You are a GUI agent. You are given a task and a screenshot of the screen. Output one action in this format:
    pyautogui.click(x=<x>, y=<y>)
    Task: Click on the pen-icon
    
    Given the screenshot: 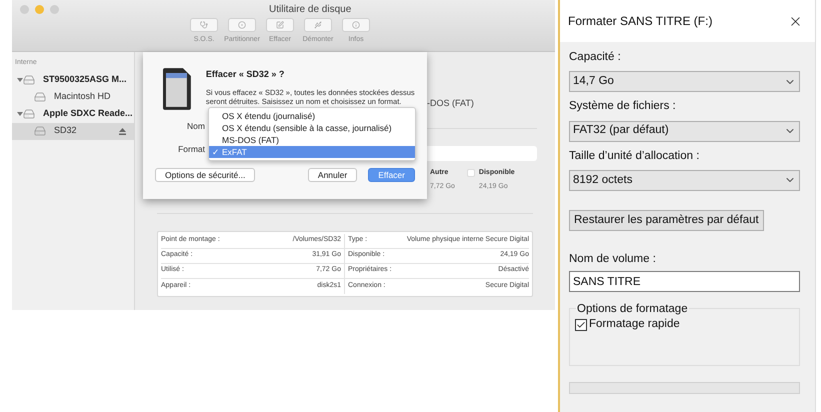 What is the action you would take?
    pyautogui.click(x=280, y=25)
    